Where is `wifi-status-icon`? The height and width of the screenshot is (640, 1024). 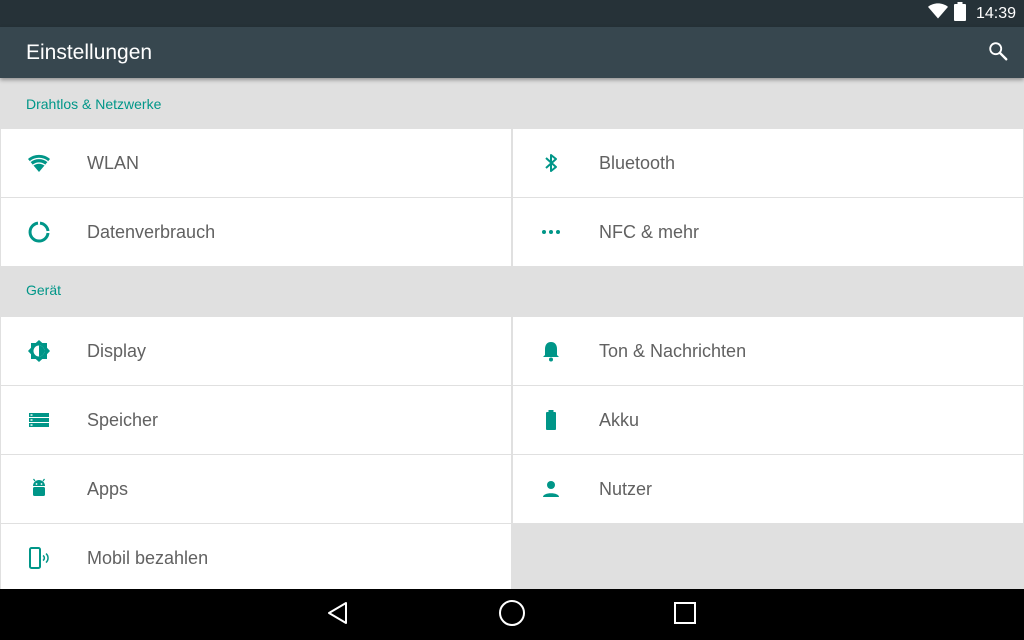
wifi-status-icon is located at coordinates (937, 13).